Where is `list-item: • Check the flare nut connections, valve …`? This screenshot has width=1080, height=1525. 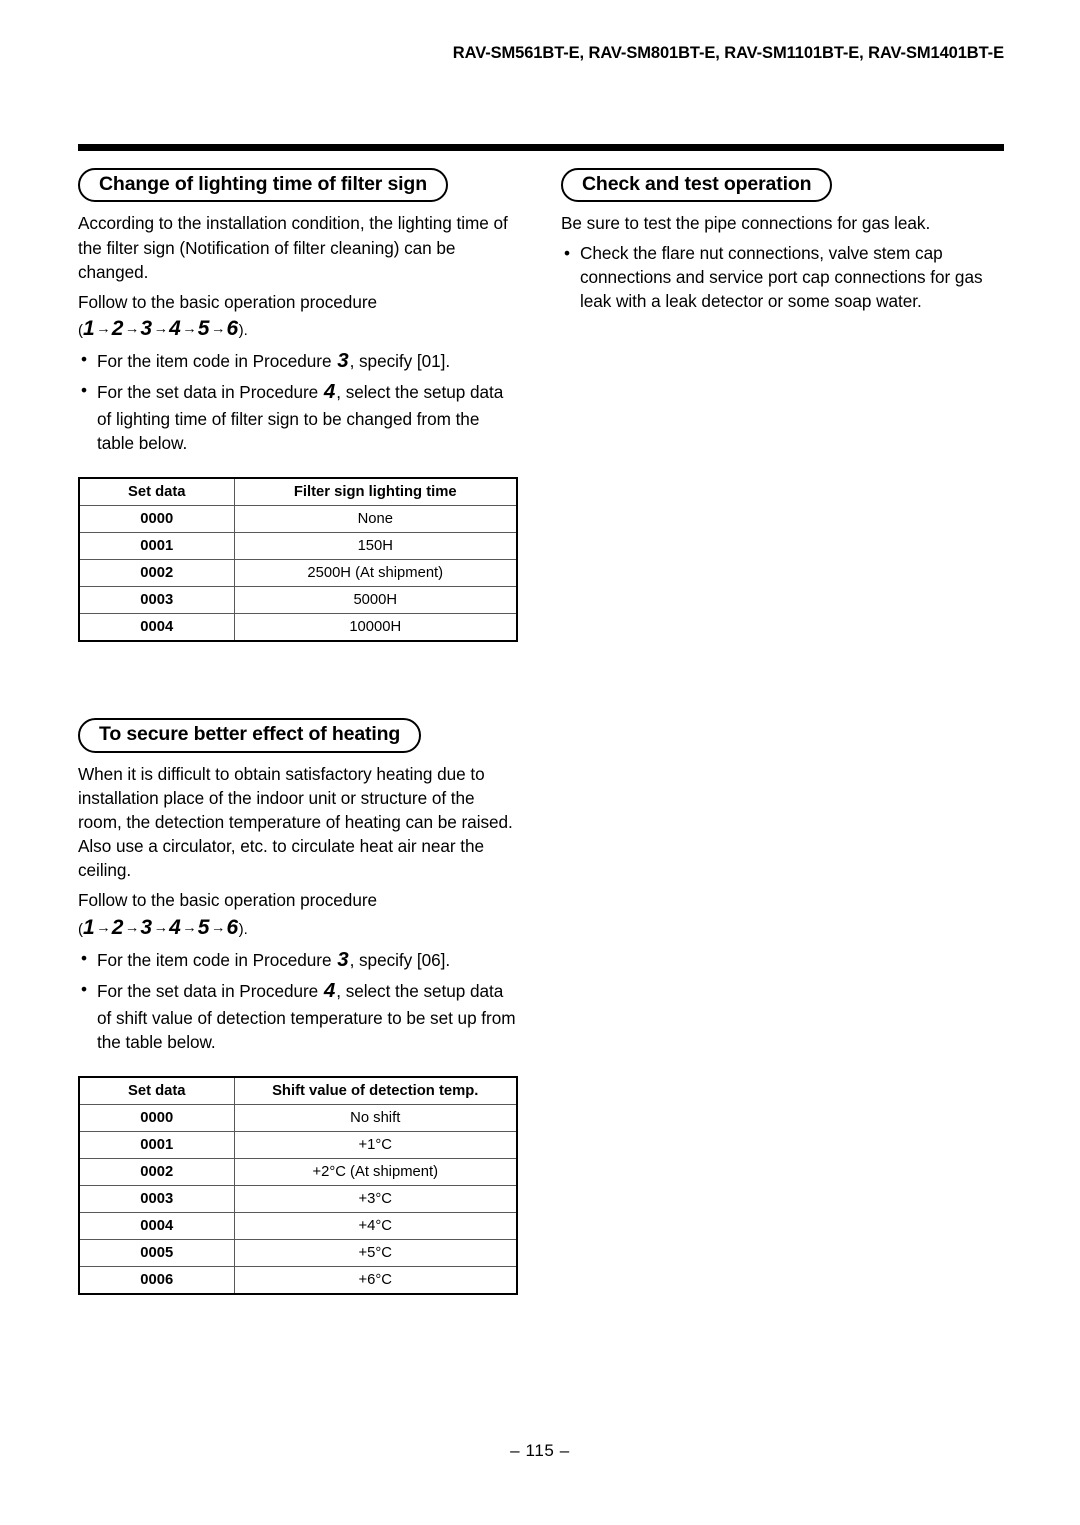 list-item: • Check the flare nut connections, valve … is located at coordinates (782, 277).